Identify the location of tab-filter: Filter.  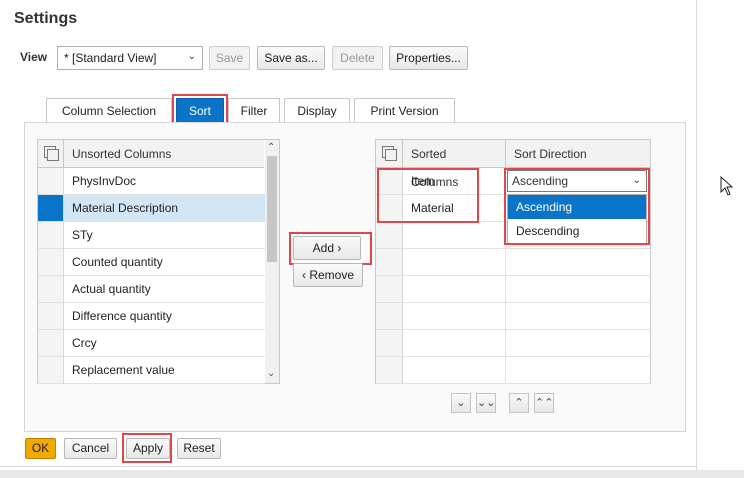
(254, 110).